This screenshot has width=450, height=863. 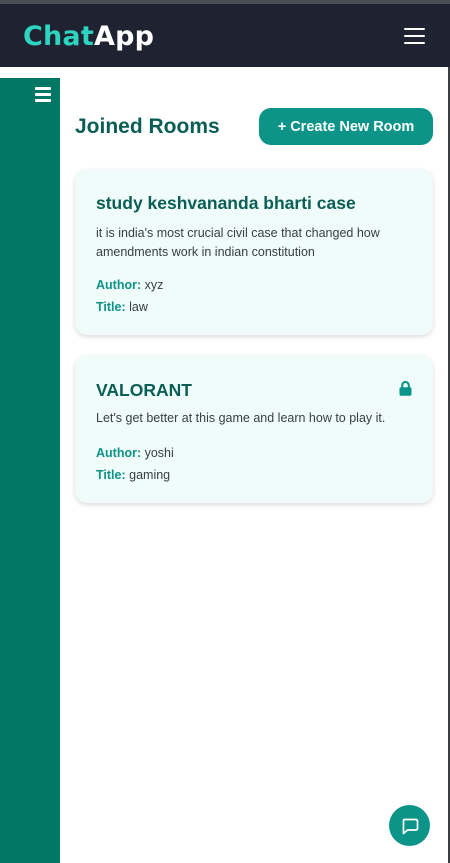 I want to click on author-value: yoshi, so click(x=159, y=453).